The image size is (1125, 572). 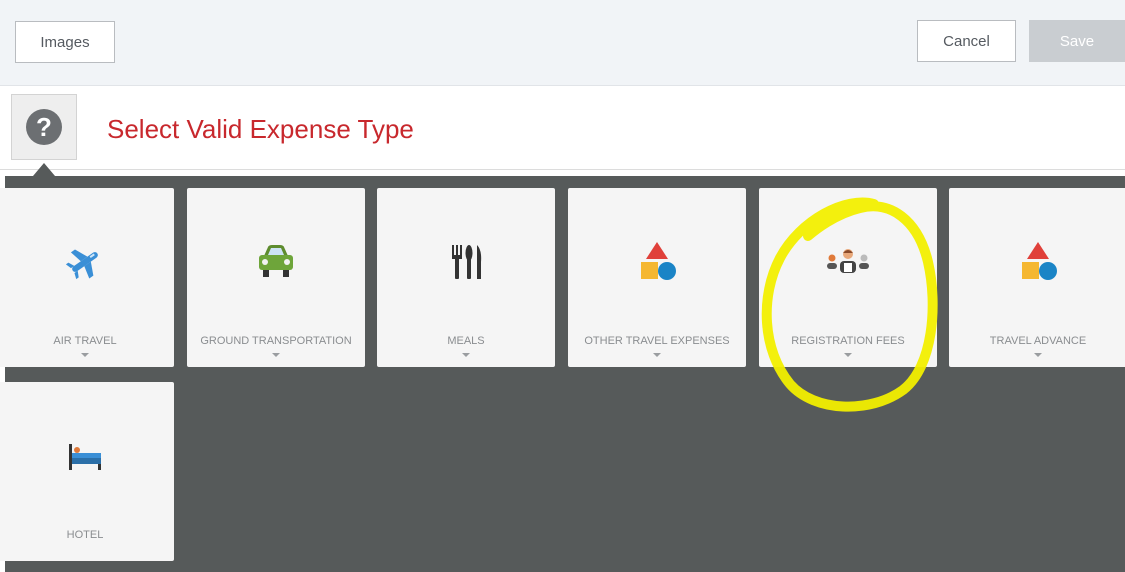 I want to click on tile-label: HOTEL, so click(x=85, y=535).